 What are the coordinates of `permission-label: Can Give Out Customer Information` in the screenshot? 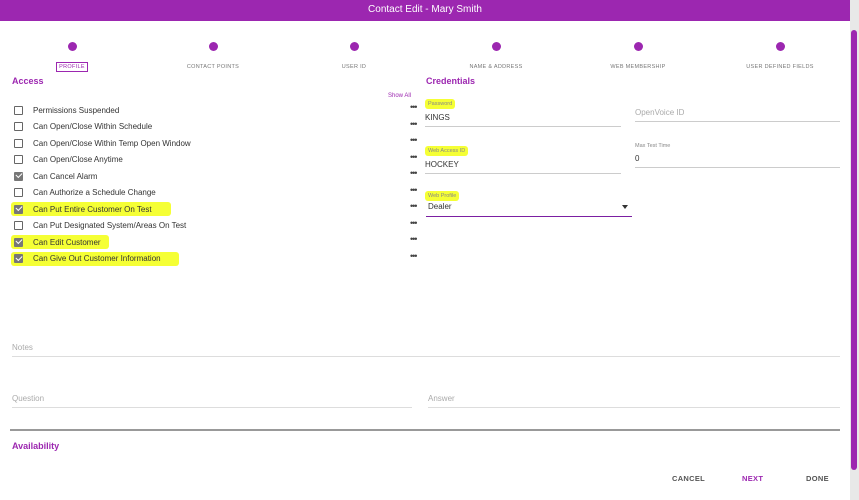 It's located at (97, 259).